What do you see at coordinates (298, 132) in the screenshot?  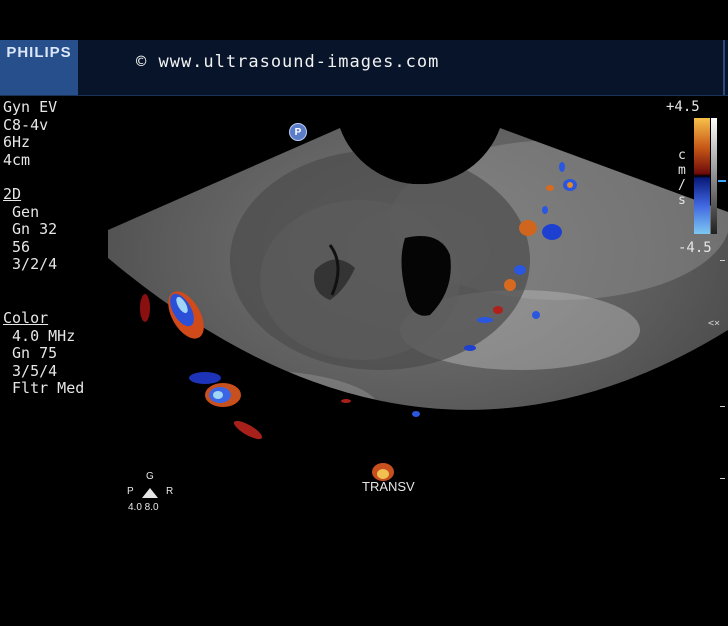 I see `probe-orientation-icon: P` at bounding box center [298, 132].